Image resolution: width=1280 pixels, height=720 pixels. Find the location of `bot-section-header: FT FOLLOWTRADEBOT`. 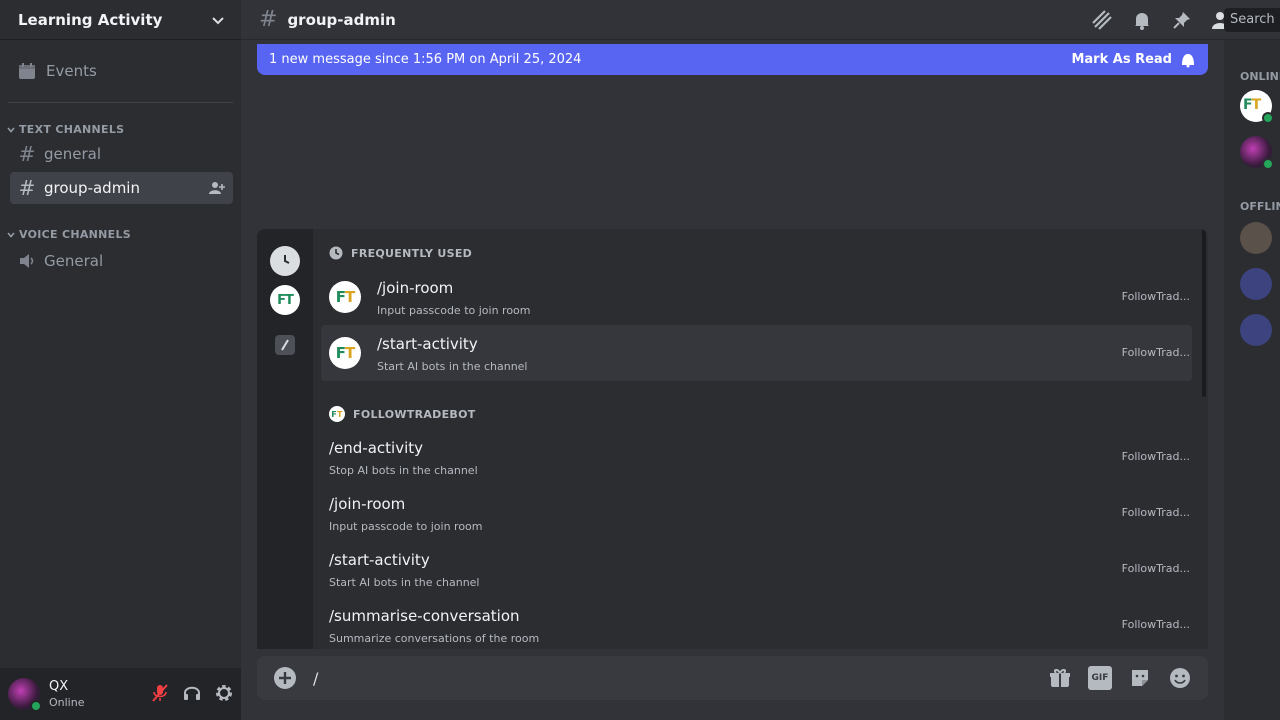

bot-section-header: FT FOLLOWTRADEBOT is located at coordinates (402, 414).